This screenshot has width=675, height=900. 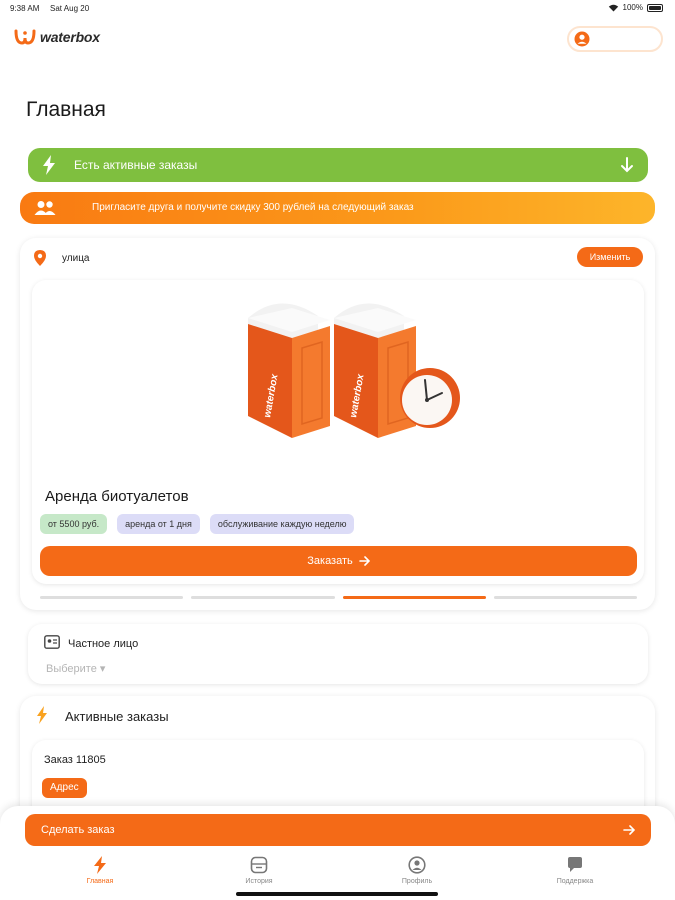 What do you see at coordinates (158, 524) in the screenshot?
I see `rental-term-tag: аренда от 1 дня` at bounding box center [158, 524].